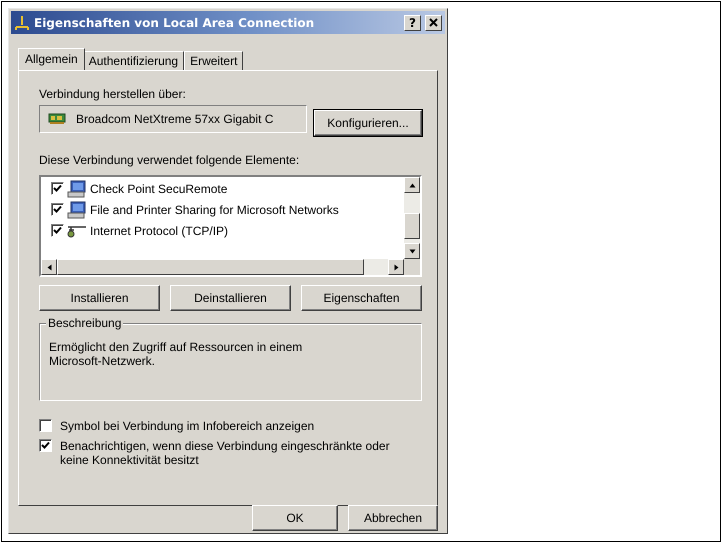 The width and height of the screenshot is (722, 543). What do you see at coordinates (133, 60) in the screenshot?
I see `tab: Authentifizierung` at bounding box center [133, 60].